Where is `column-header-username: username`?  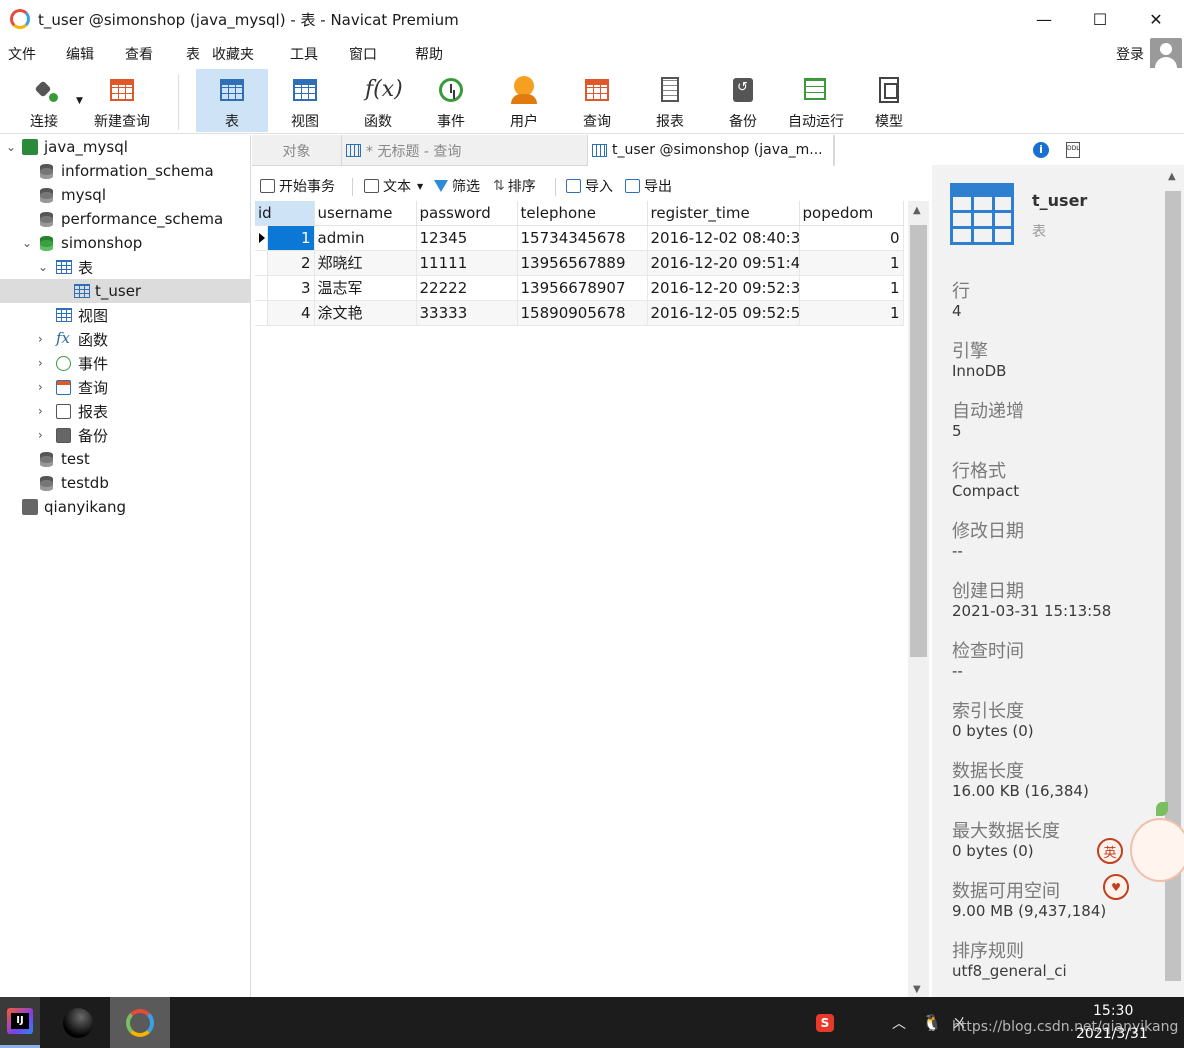
column-header-username: username is located at coordinates (365, 213).